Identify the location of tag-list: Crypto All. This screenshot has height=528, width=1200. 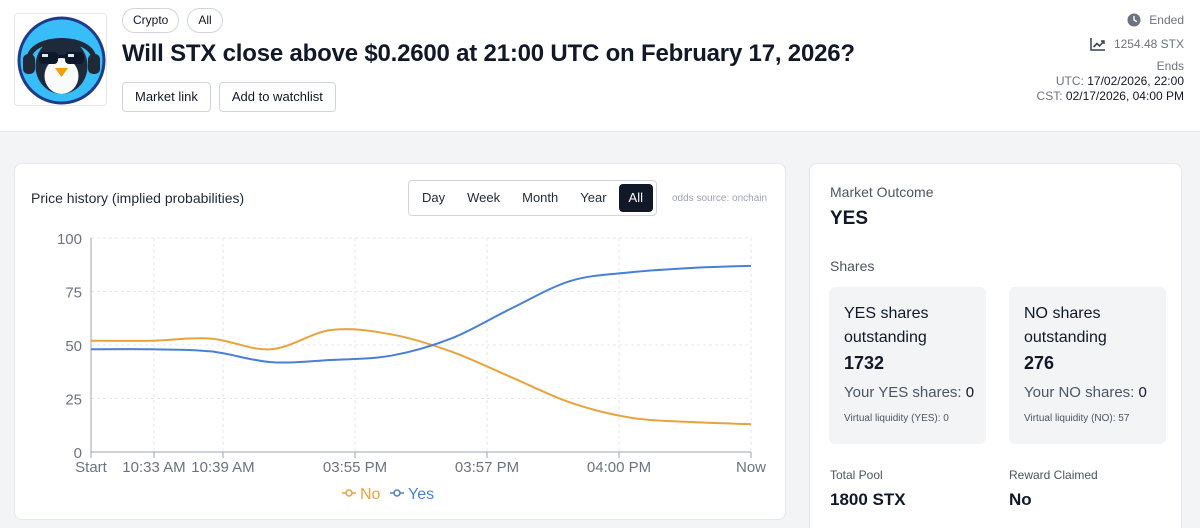
(172, 20).